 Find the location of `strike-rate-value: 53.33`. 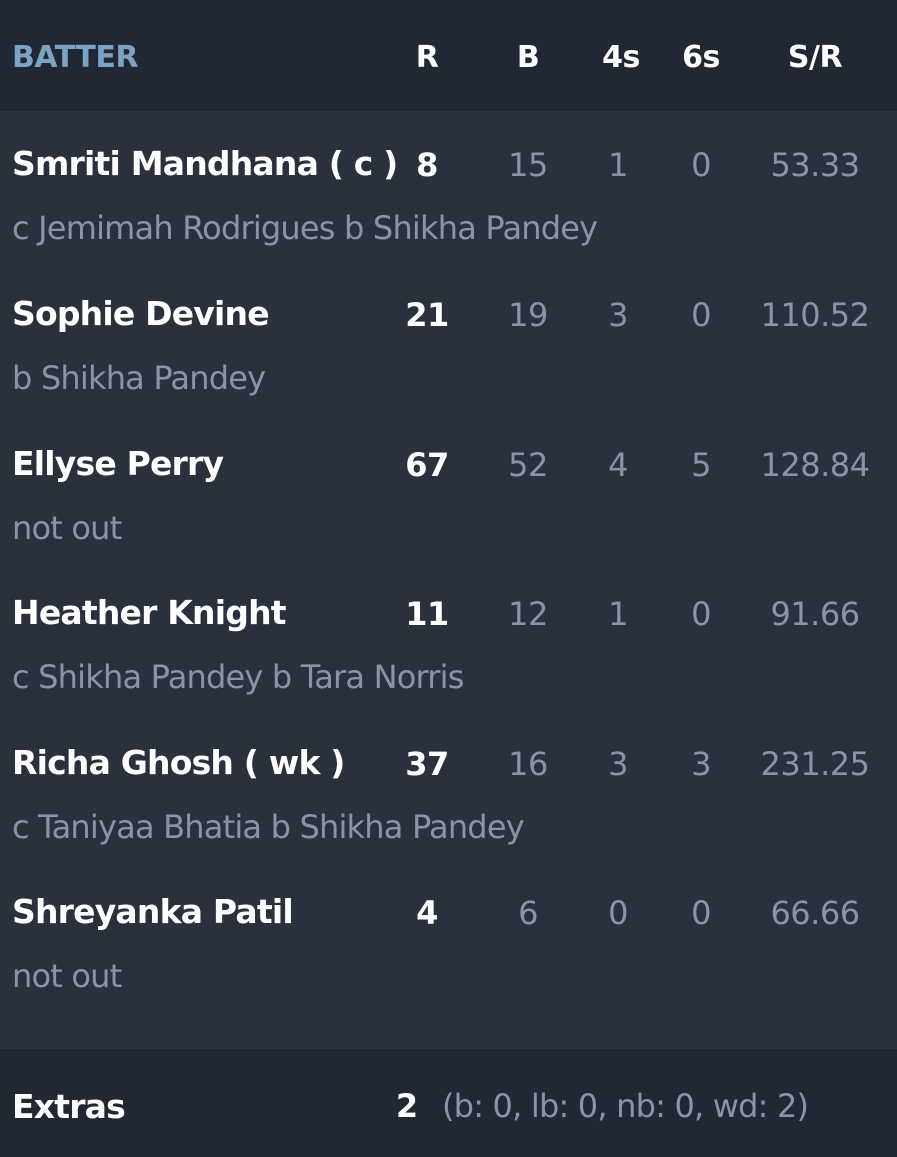

strike-rate-value: 53.33 is located at coordinates (815, 165).